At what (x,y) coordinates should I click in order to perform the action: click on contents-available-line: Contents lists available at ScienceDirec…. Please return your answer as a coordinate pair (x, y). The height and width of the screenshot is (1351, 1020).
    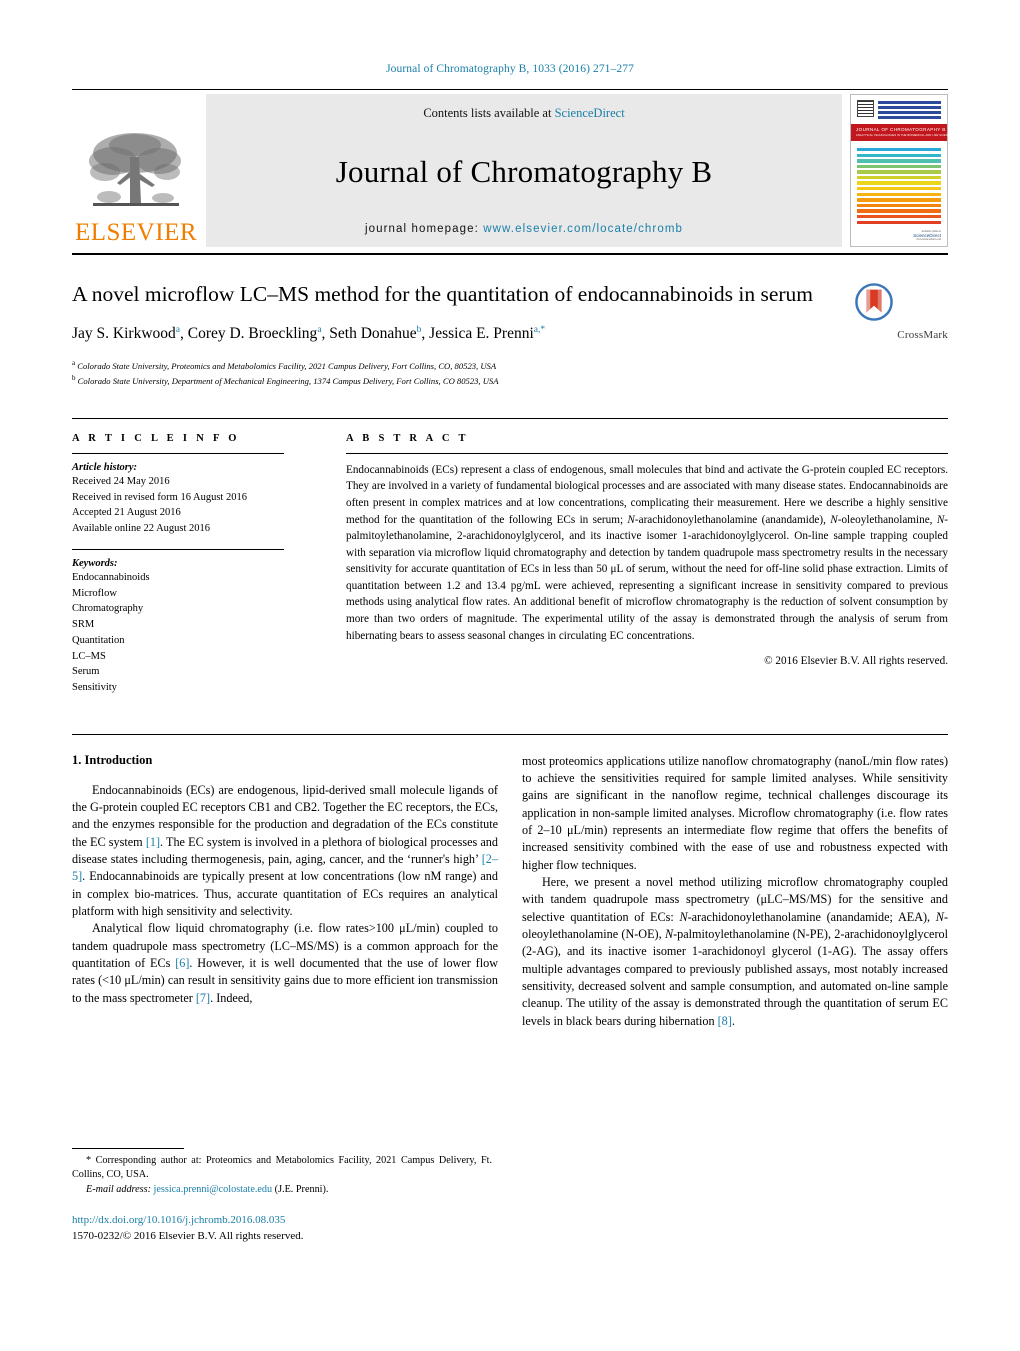
    Looking at the image, I should click on (523, 113).